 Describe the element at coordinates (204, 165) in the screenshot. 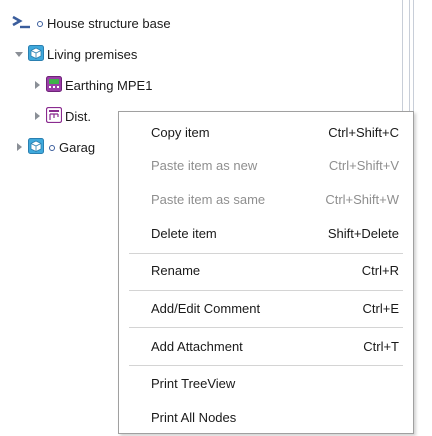

I see `menu-item-label: Paste item as new` at that location.